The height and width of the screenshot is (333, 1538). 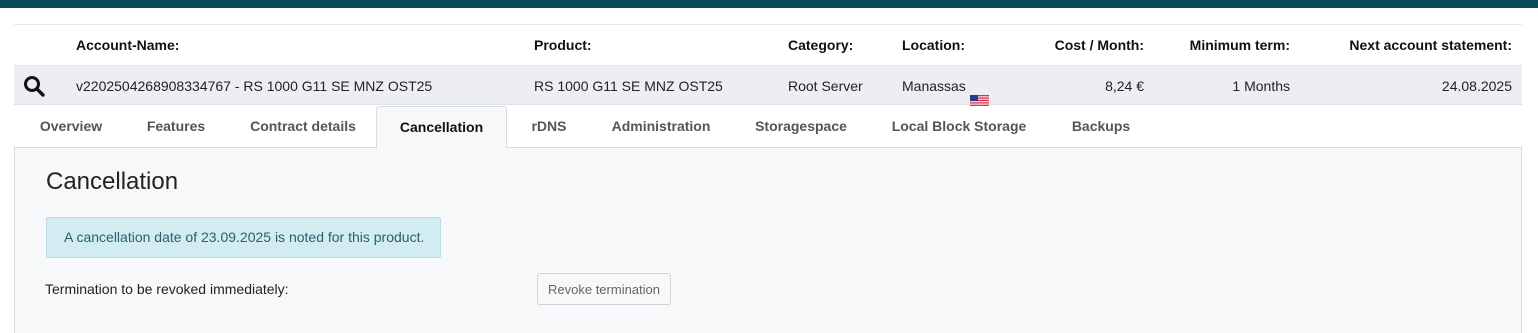 I want to click on search-icon, so click(x=34, y=86).